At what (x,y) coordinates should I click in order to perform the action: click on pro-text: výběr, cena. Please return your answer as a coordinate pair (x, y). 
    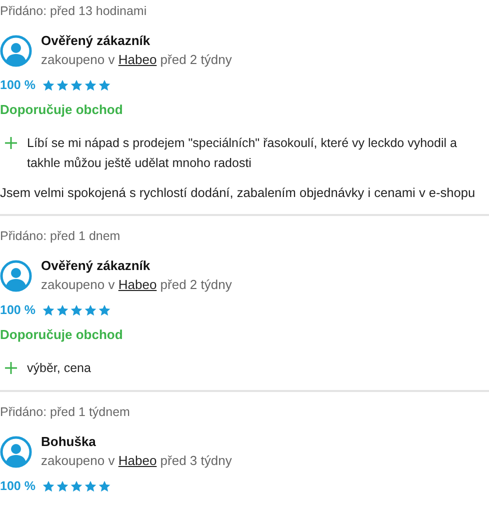
    Looking at the image, I should click on (59, 368).